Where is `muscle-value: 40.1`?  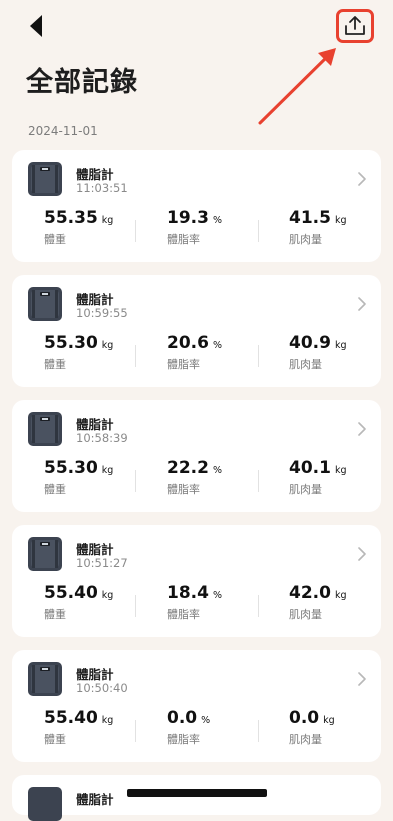 muscle-value: 40.1 is located at coordinates (310, 468).